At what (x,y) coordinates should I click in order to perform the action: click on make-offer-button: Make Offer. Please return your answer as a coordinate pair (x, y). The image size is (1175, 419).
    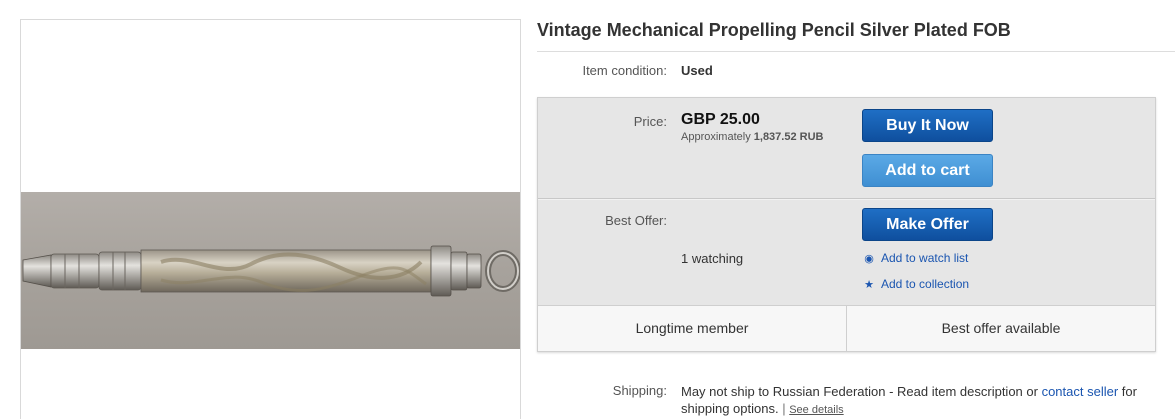
    Looking at the image, I should click on (927, 224).